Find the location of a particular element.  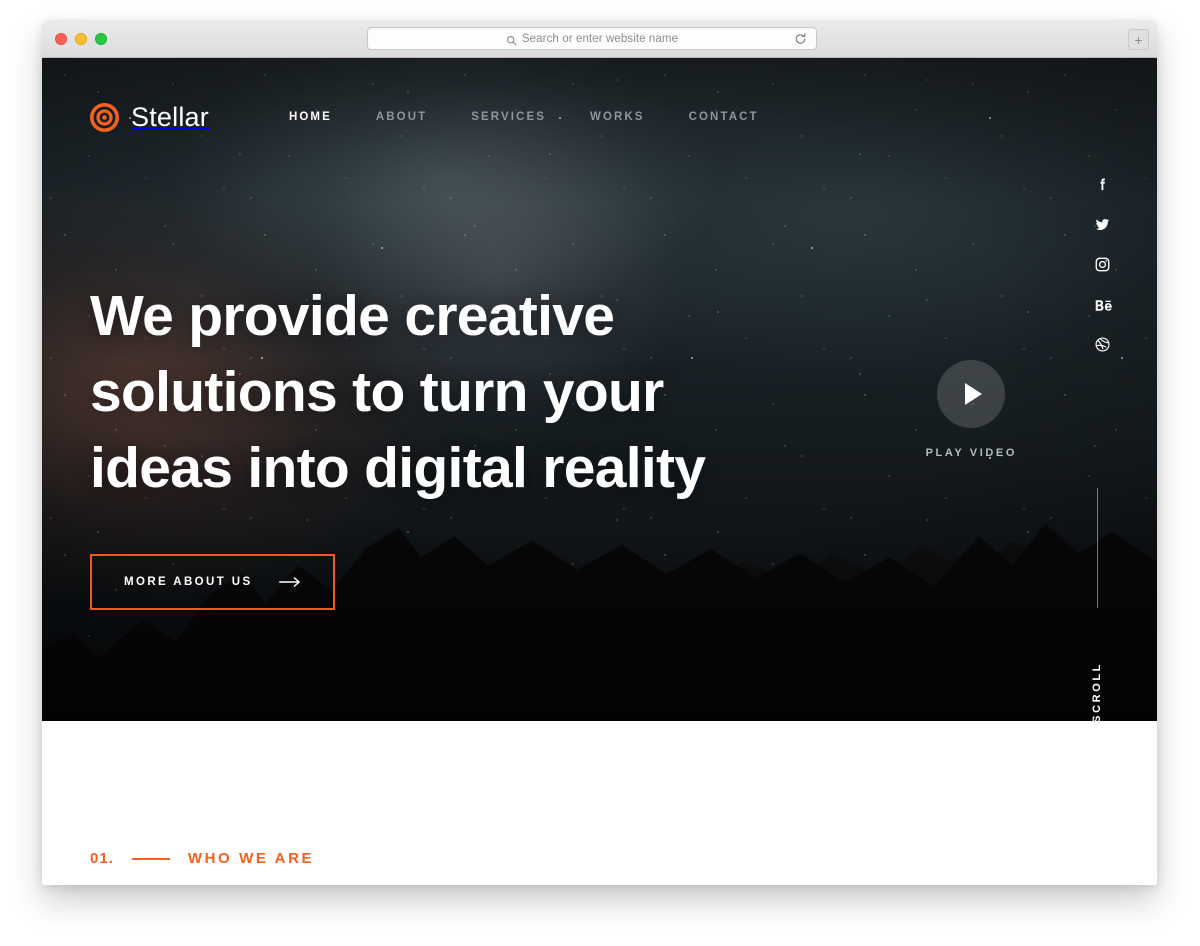

brand-name: Stellar is located at coordinates (170, 116).